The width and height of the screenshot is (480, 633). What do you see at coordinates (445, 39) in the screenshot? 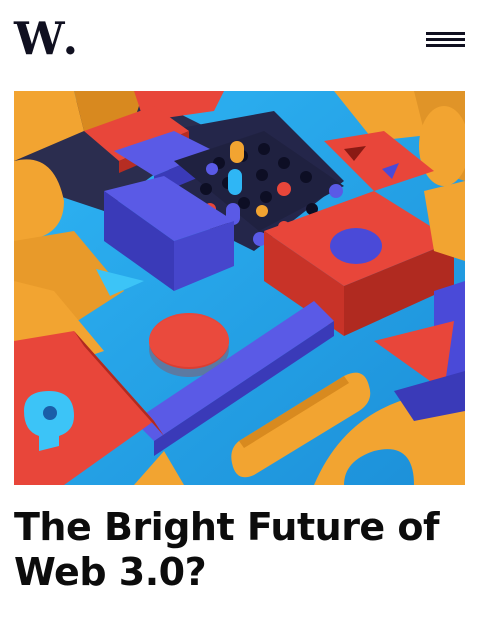
I see `menu-button` at bounding box center [445, 39].